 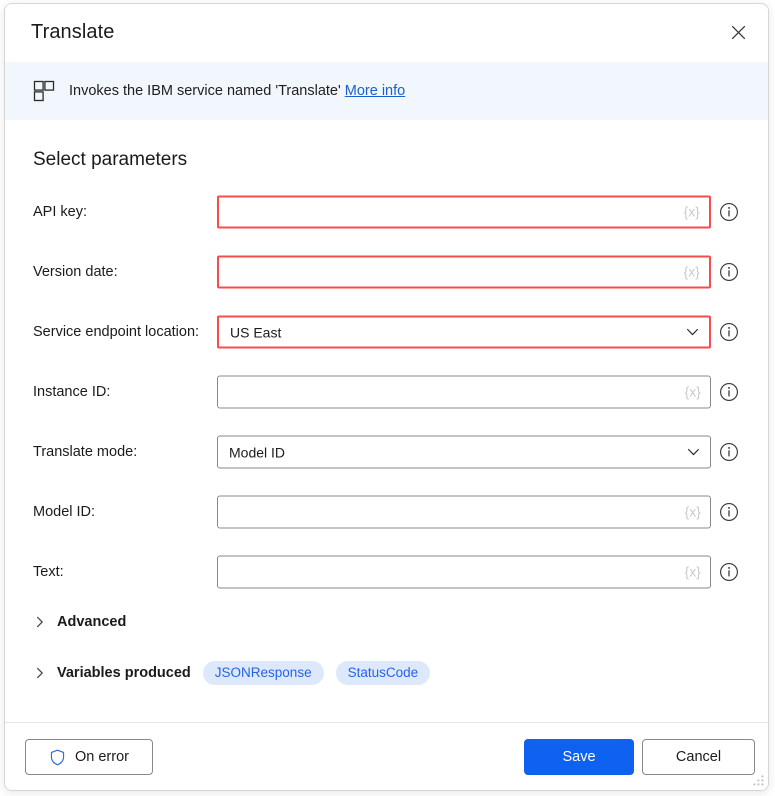 I want to click on parameter-row: Model ID: {x}, so click(x=386, y=512).